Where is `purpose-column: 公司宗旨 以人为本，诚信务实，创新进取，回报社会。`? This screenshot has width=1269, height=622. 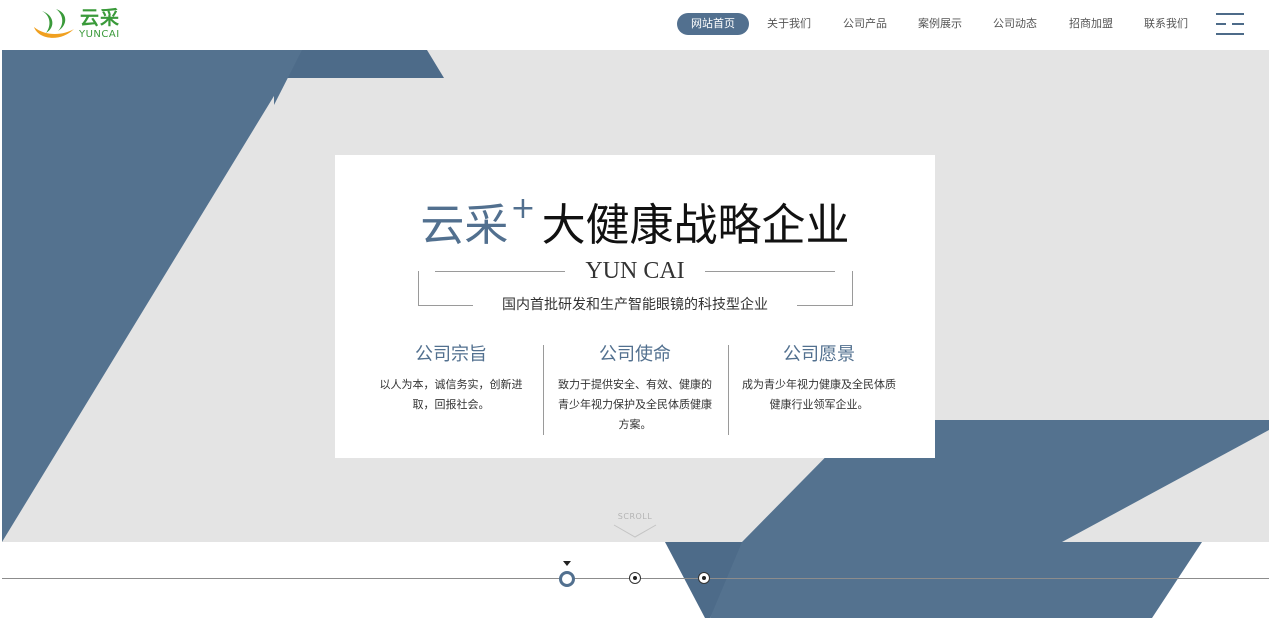
purpose-column: 公司宗旨 以人为本，诚信务实，创新进取，回报社会。 is located at coordinates (451, 379).